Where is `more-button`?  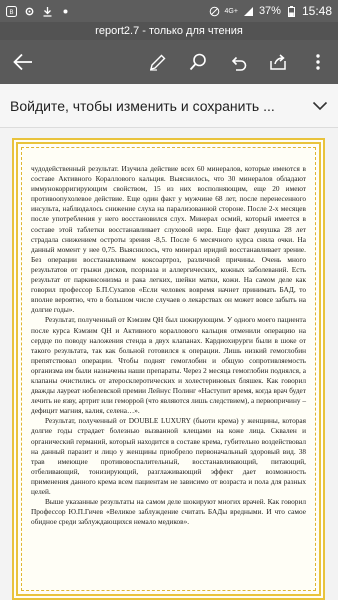 more-button is located at coordinates (318, 62).